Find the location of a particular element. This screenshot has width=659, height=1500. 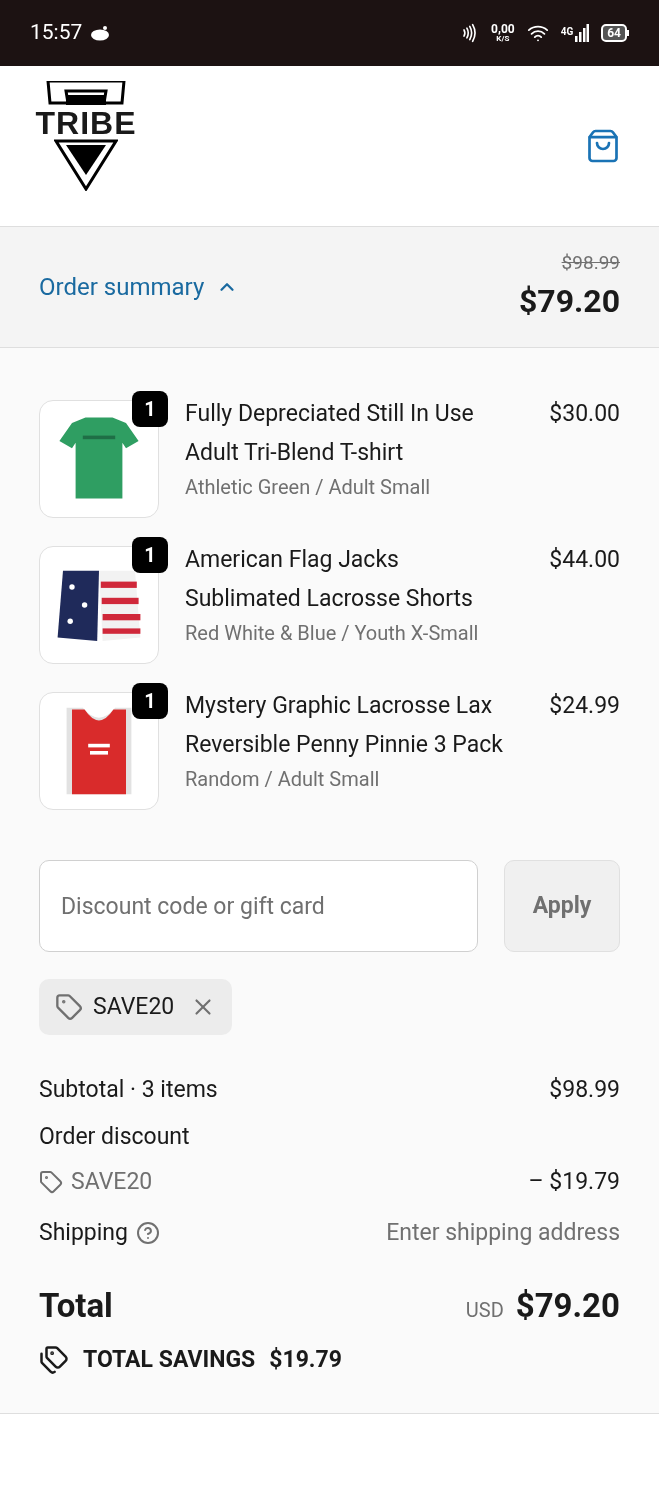

discount-code-field: Discount code or gift card is located at coordinates (258, 906).